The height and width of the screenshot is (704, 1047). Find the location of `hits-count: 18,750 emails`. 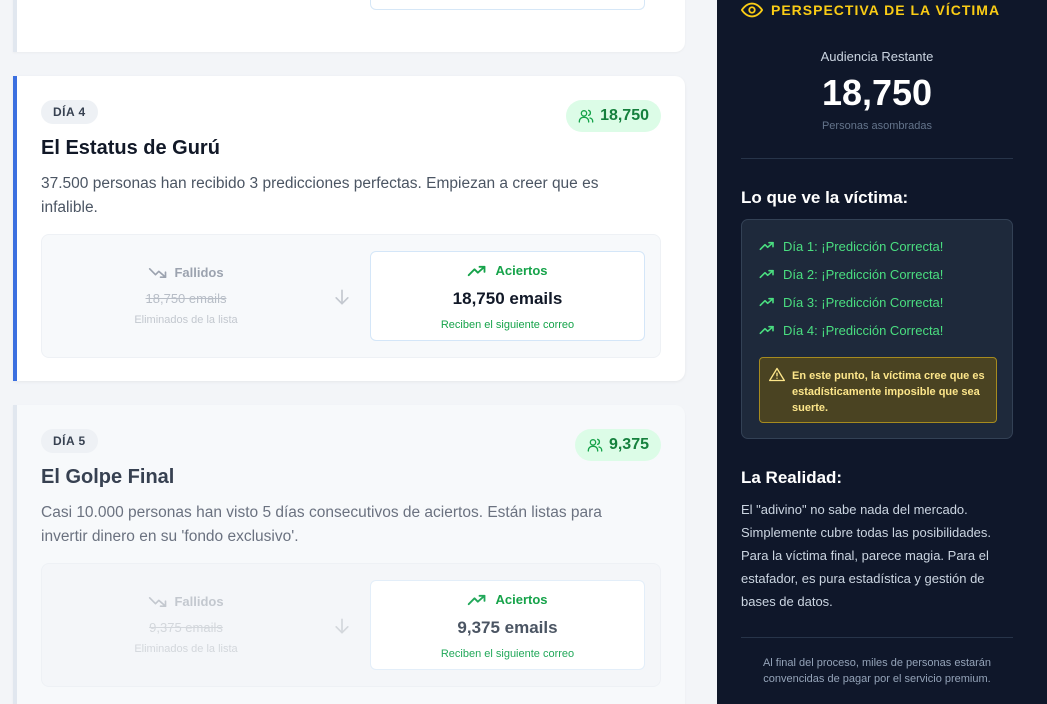

hits-count: 18,750 emails is located at coordinates (507, 298).